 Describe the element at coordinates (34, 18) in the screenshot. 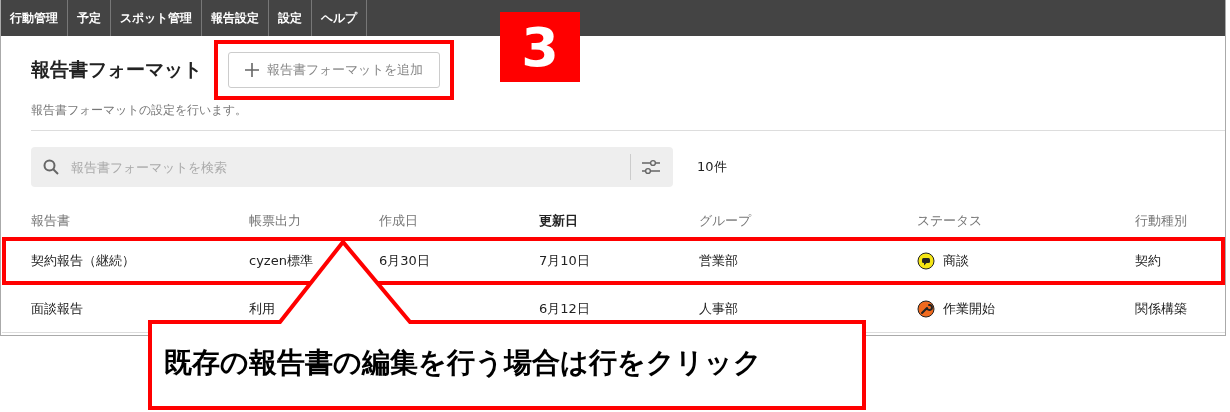

I see `nav-tab: 行動管理` at that location.